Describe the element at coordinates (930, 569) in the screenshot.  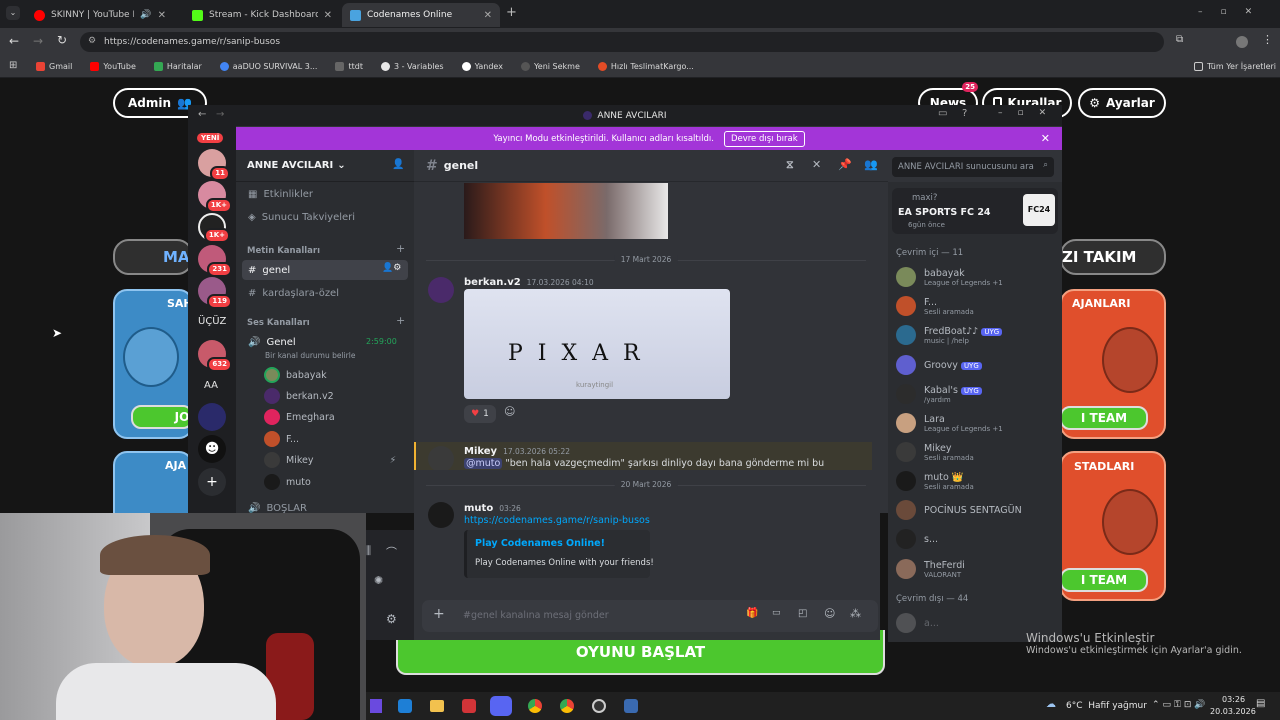
I see `member-item: TheFerdi VALORANT` at that location.